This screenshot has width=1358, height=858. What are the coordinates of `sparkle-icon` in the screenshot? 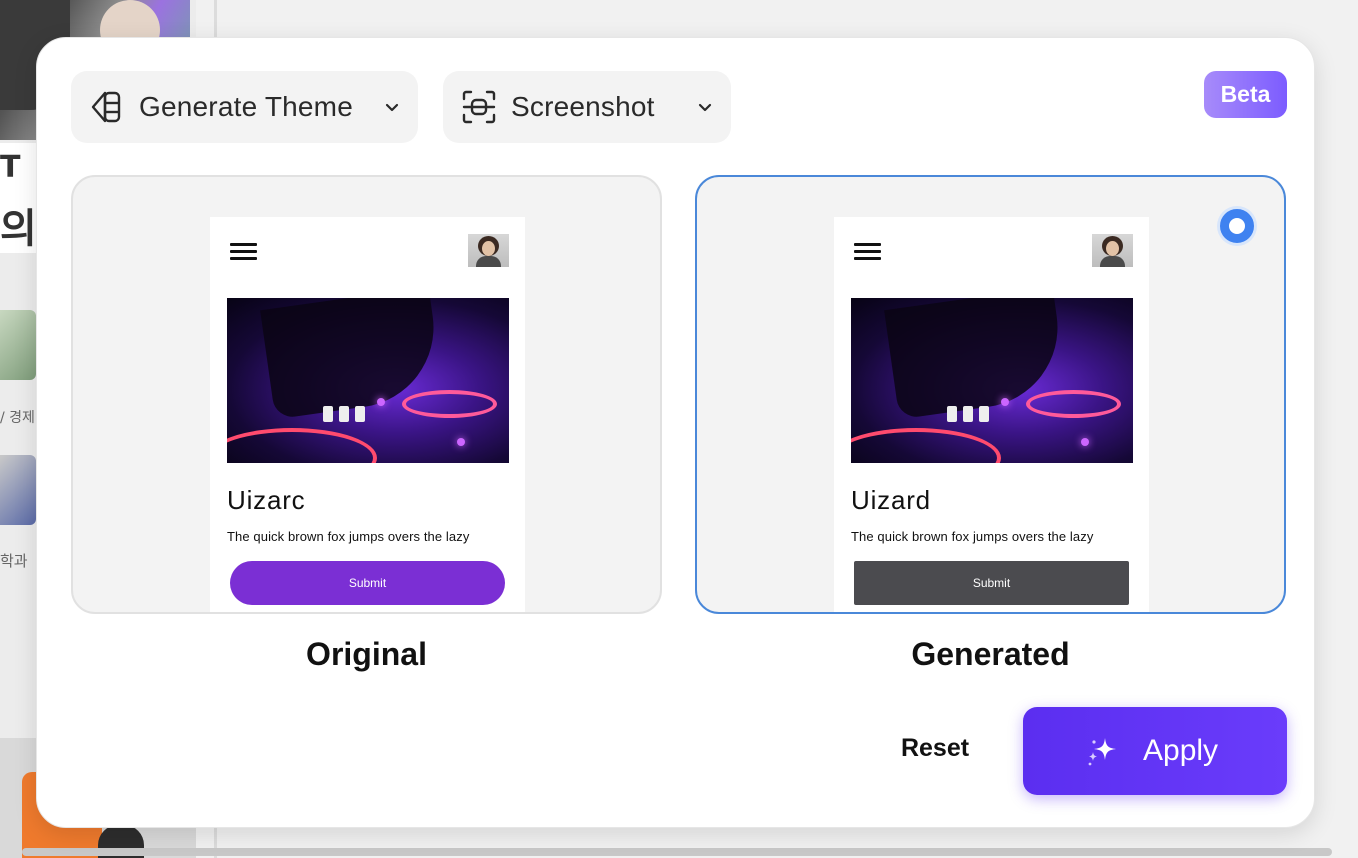 It's located at (1102, 752).